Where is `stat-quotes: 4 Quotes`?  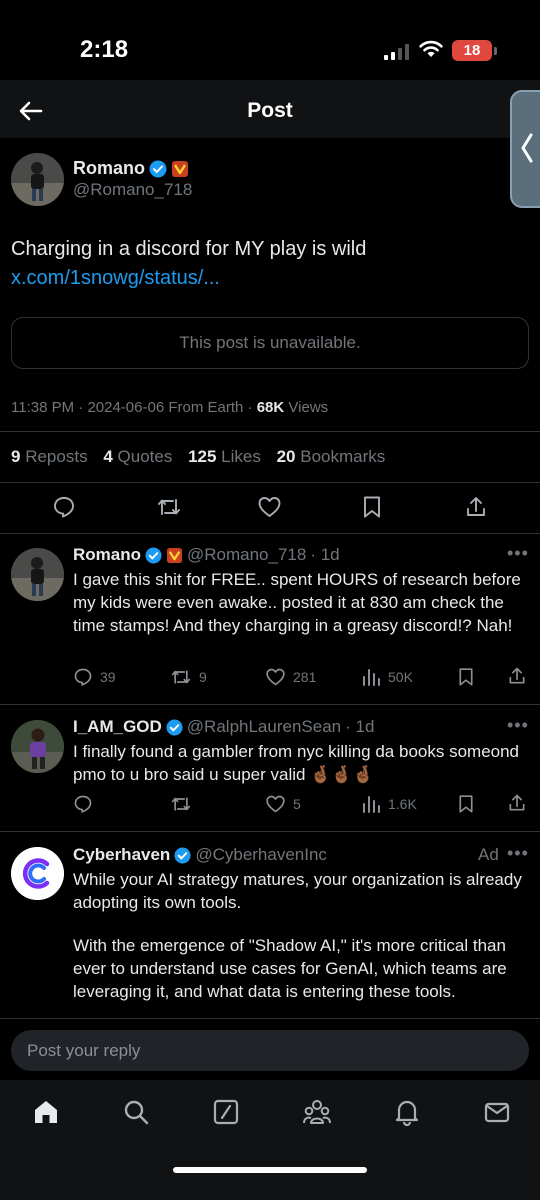 stat-quotes: 4 Quotes is located at coordinates (137, 456).